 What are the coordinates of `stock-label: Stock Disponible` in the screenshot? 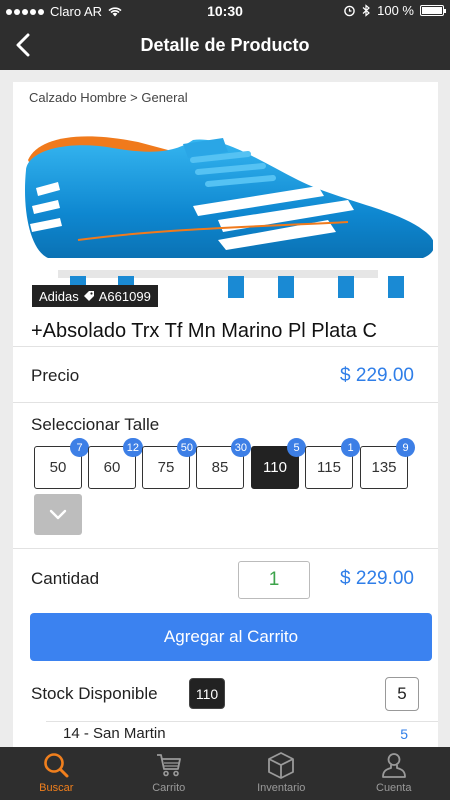 It's located at (94, 693).